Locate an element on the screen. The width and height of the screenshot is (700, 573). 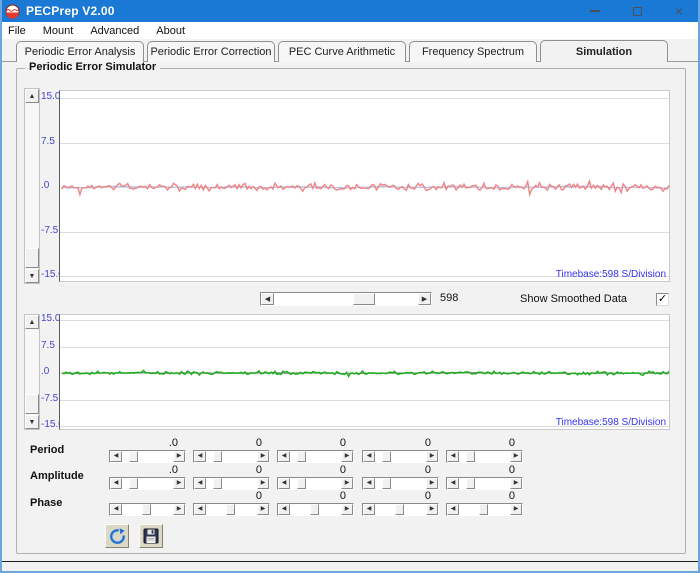
phase-slider-5: ◀ ▶ is located at coordinates (484, 509).